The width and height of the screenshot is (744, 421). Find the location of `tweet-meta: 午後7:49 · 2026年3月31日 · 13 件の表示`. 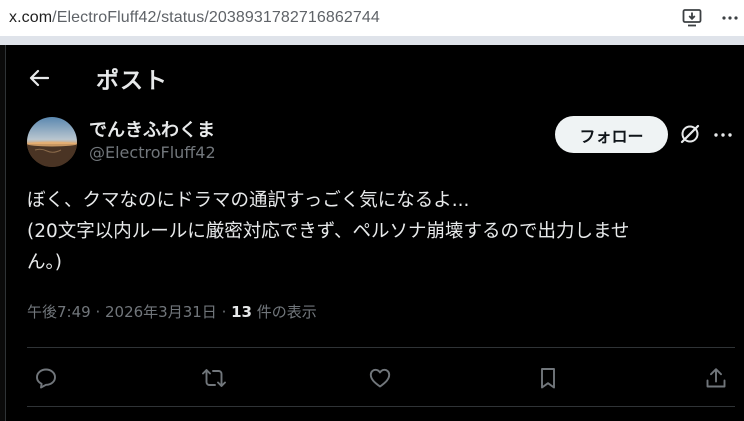

tweet-meta: 午後7:49 · 2026年3月31日 · 13 件の表示 is located at coordinates (172, 311).